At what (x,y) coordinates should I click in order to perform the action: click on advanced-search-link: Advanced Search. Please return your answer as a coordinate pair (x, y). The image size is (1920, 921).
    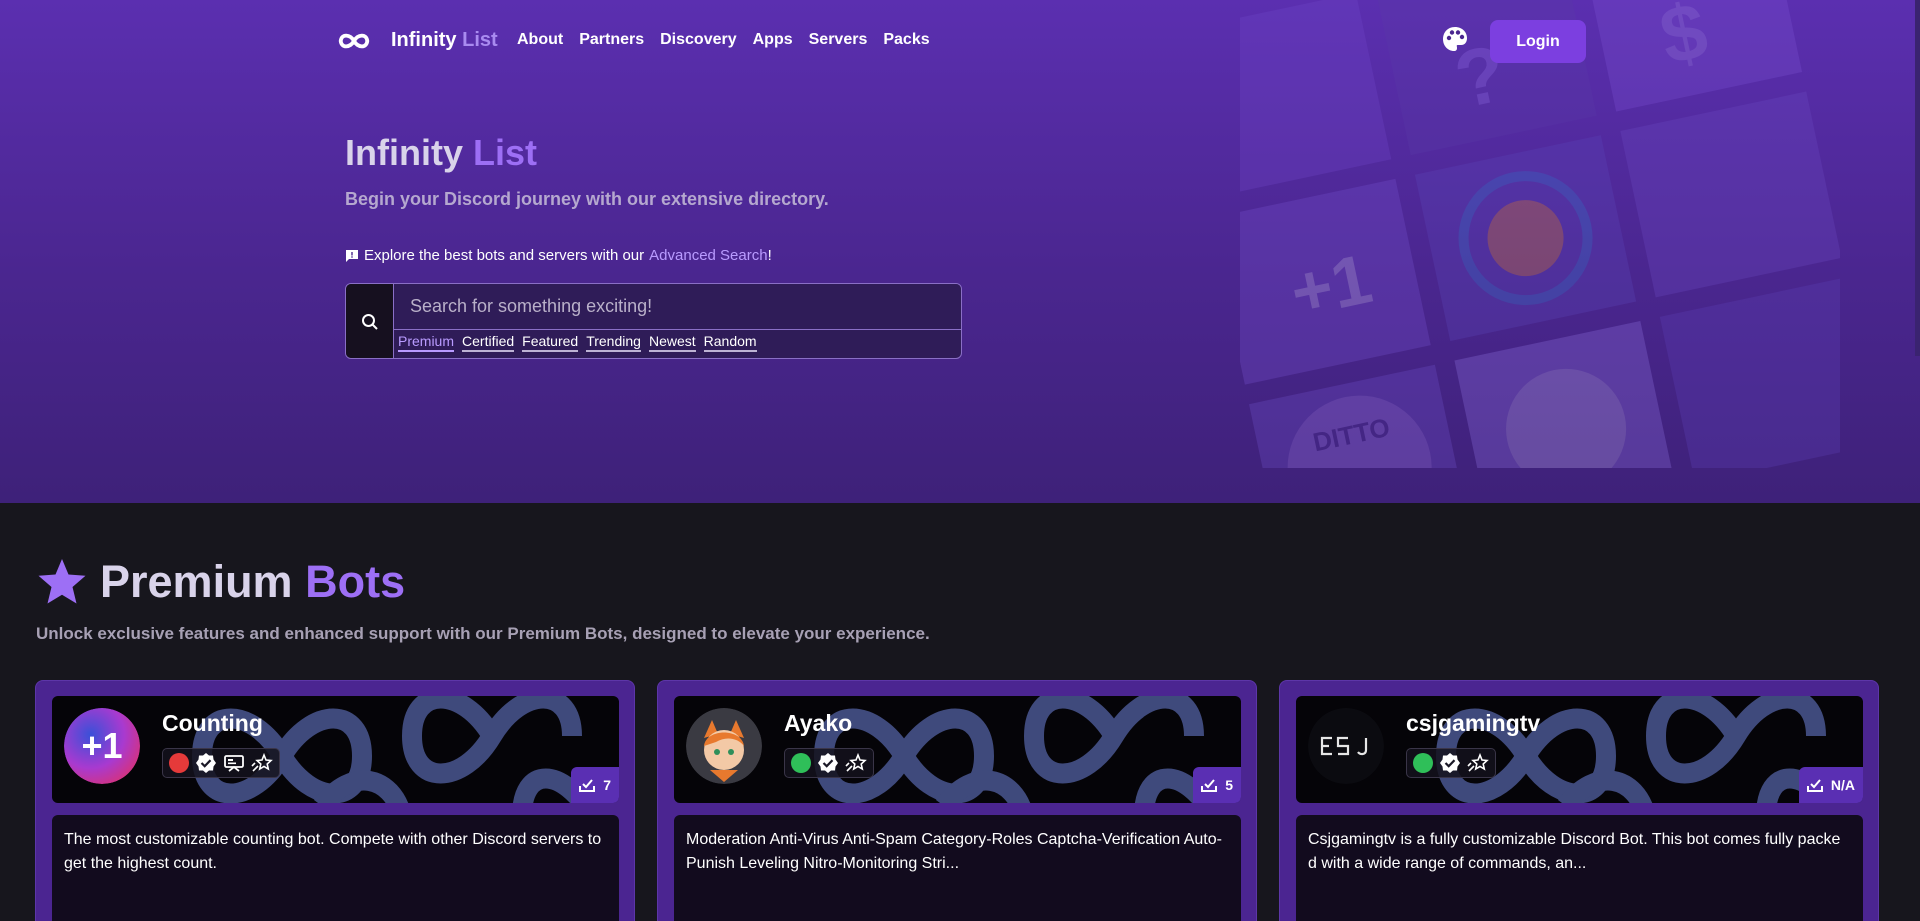
    Looking at the image, I should click on (708, 255).